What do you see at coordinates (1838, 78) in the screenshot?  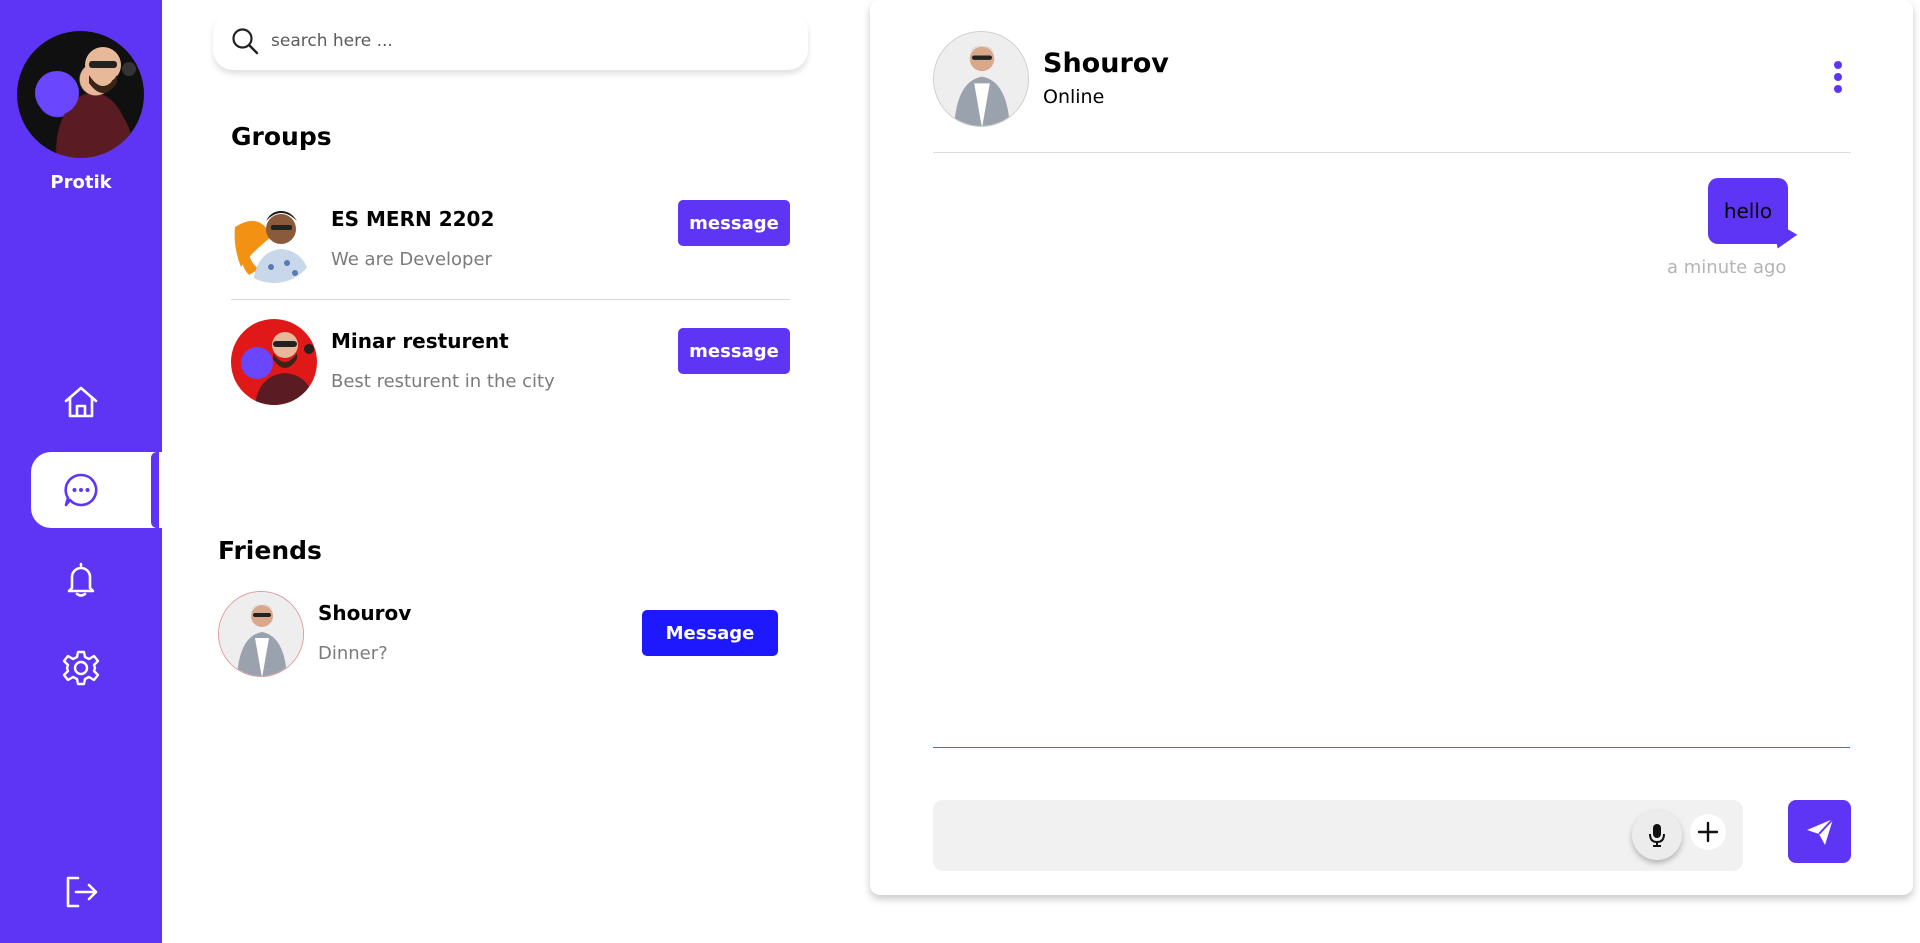 I see `more-options-icon` at bounding box center [1838, 78].